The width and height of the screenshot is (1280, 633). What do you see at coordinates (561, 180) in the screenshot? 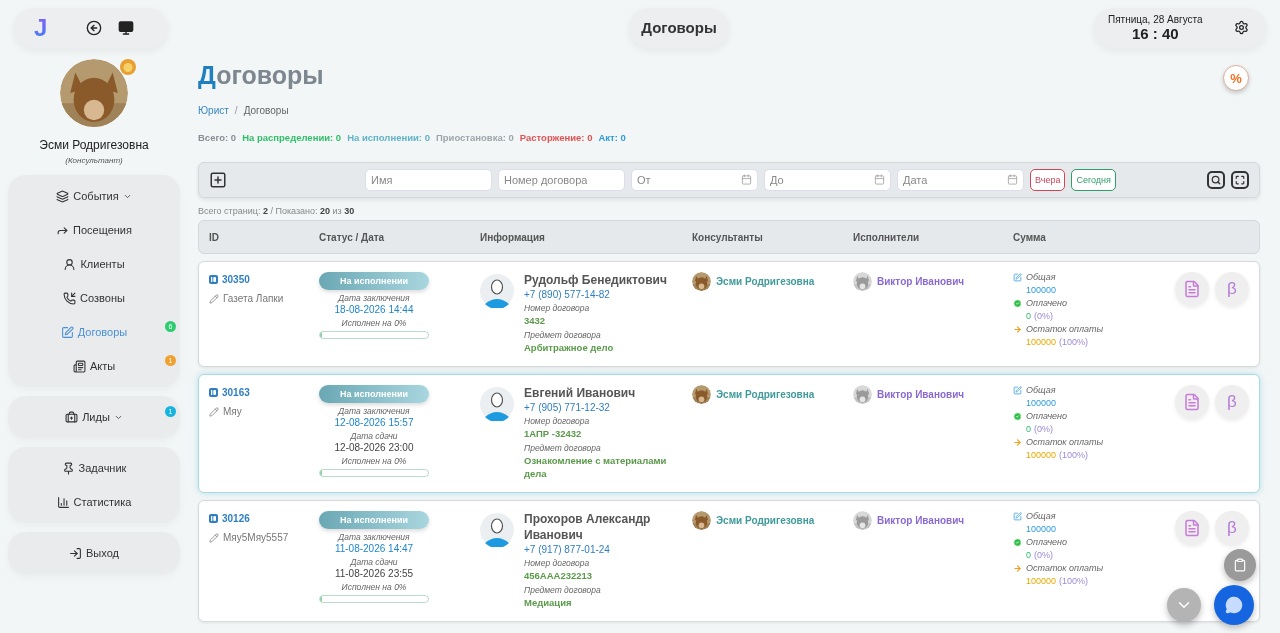
I see `input-field: Номер договора` at bounding box center [561, 180].